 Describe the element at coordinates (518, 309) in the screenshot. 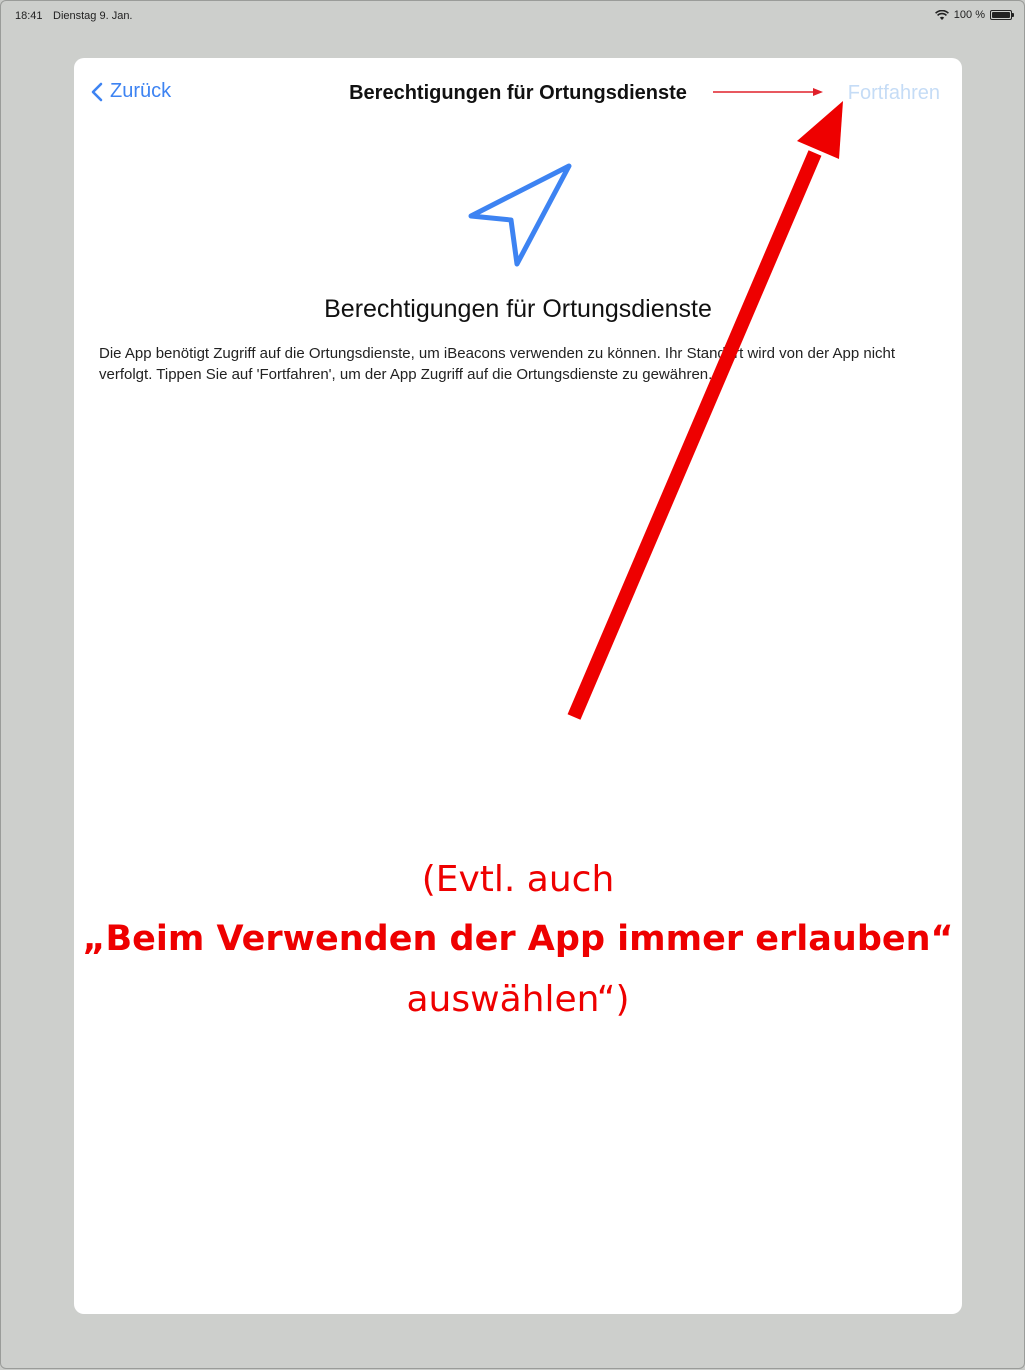

I see `content-title: Berechtigungen für Ortungsdienste` at that location.